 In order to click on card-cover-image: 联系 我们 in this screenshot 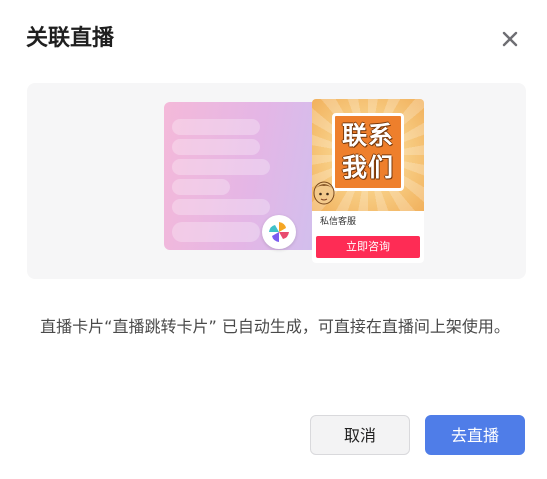, I will do `click(368, 155)`.